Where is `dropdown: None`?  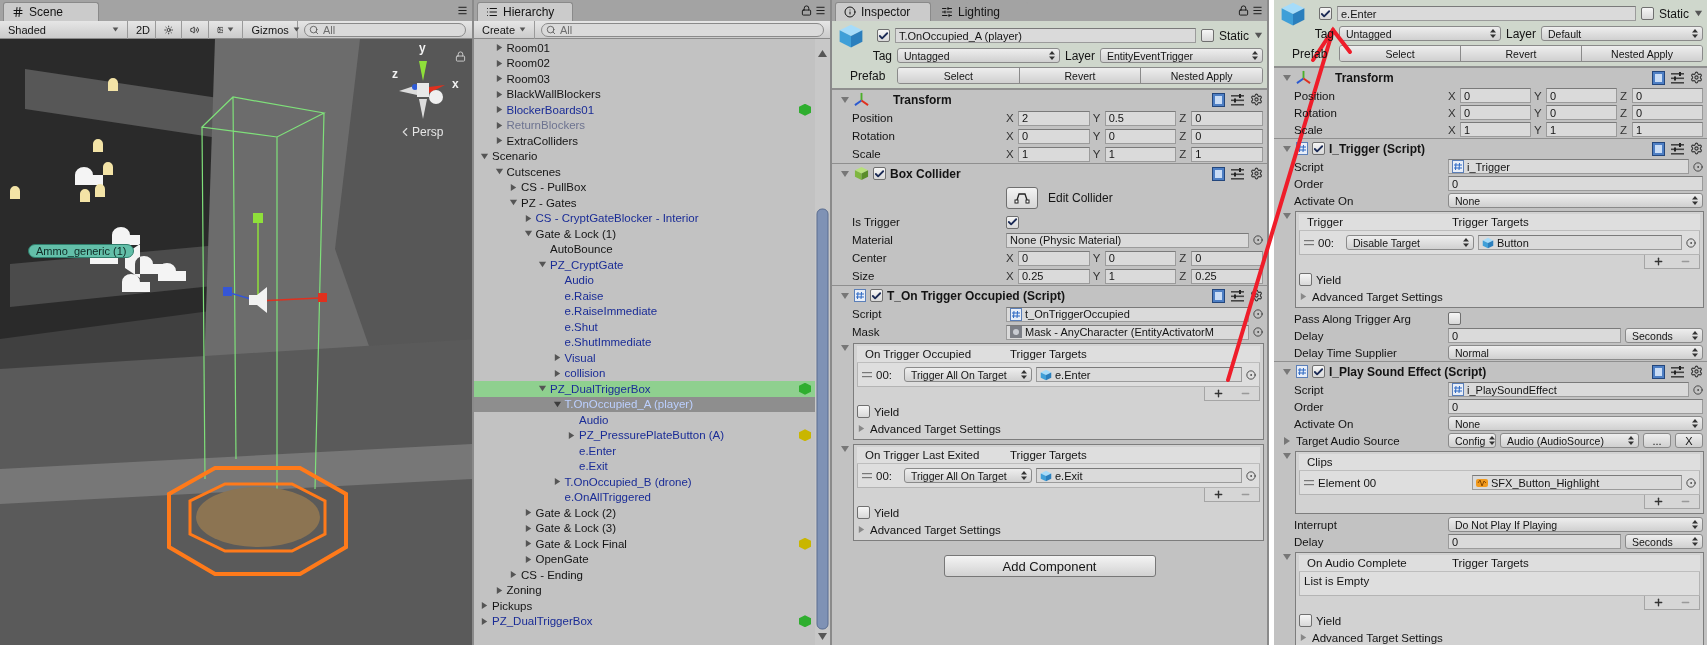 dropdown: None is located at coordinates (1575, 423).